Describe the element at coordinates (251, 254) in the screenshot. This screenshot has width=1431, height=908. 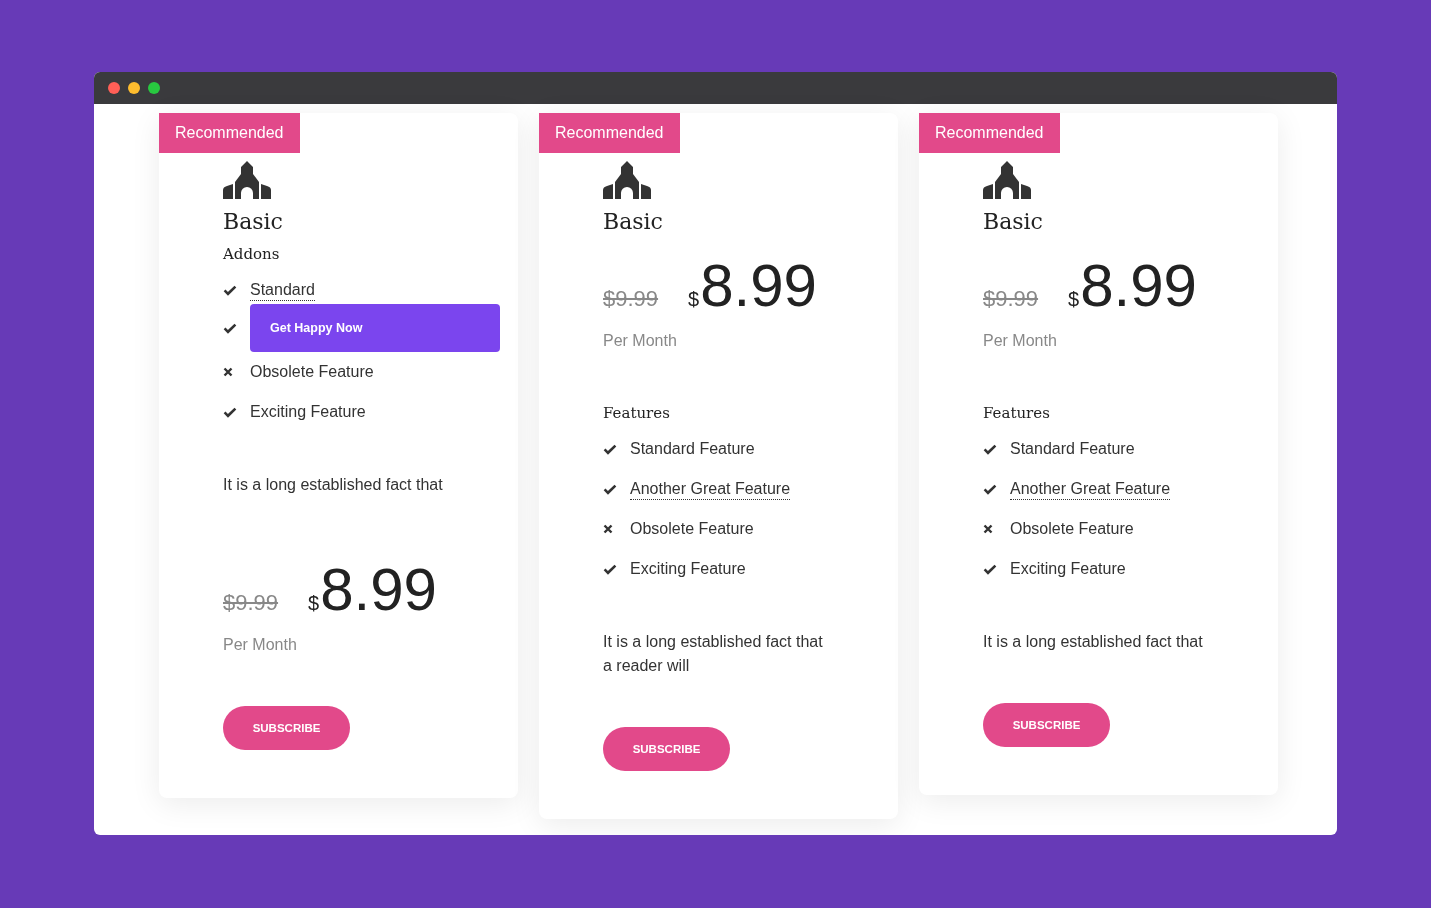
I see `section-heading: Addons` at that location.